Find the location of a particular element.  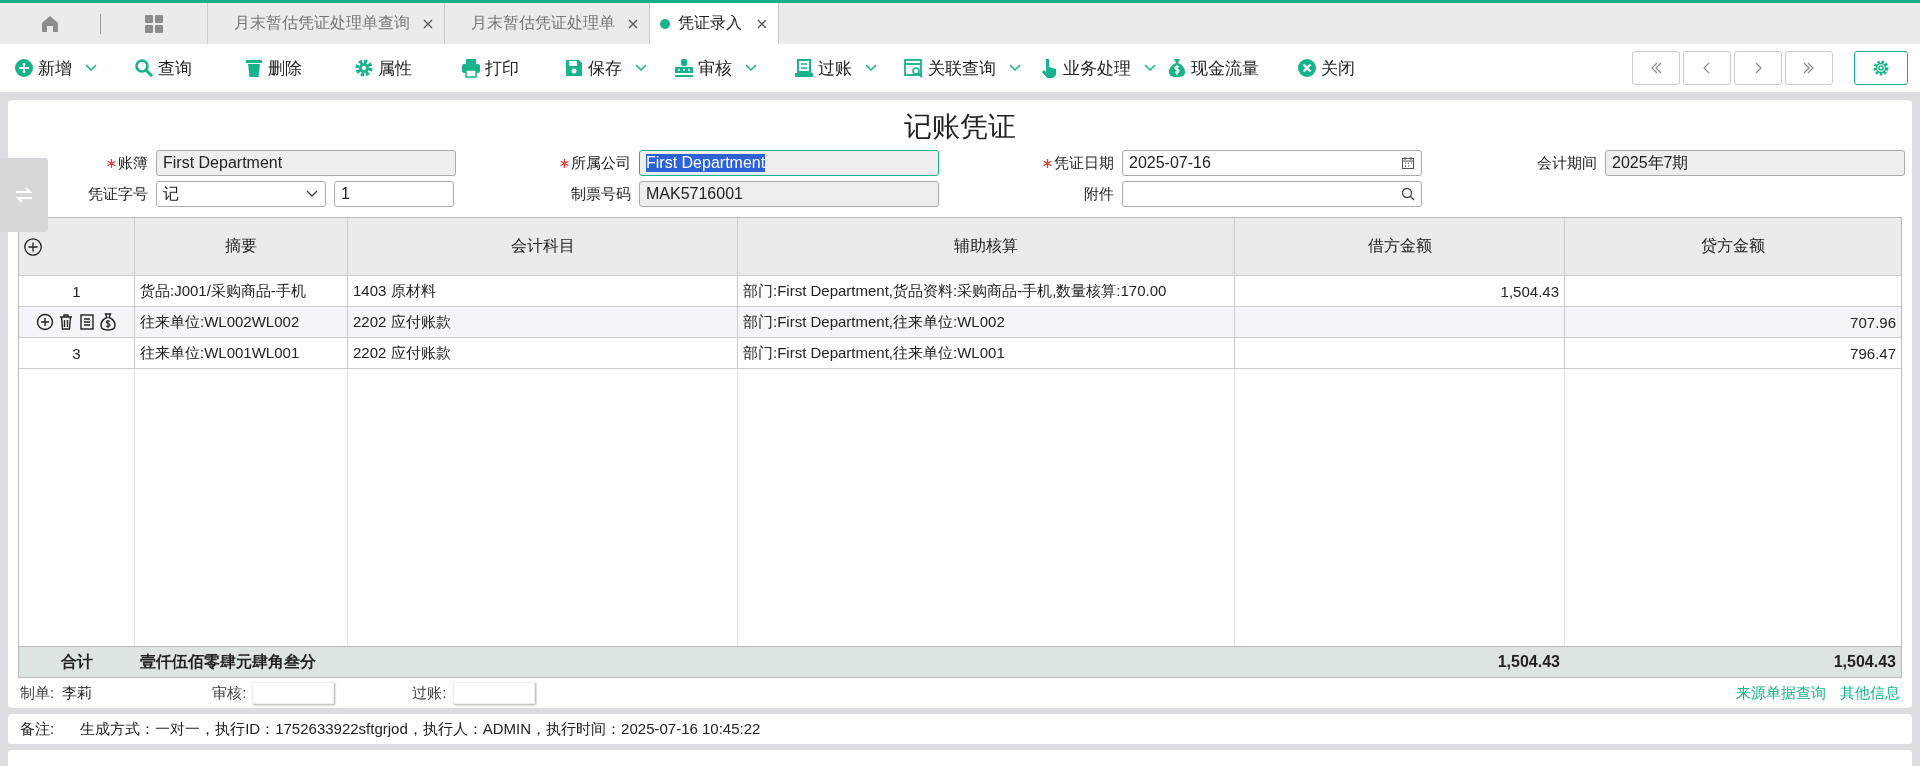

document-icon is located at coordinates (87, 322).